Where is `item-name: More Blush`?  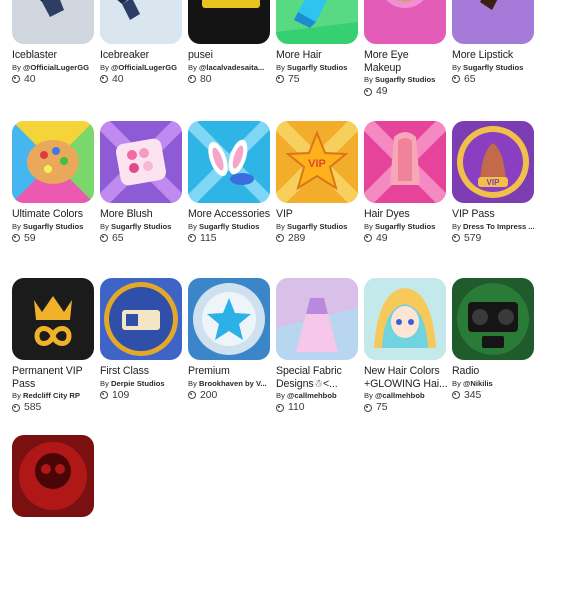 item-name: More Blush is located at coordinates (142, 214).